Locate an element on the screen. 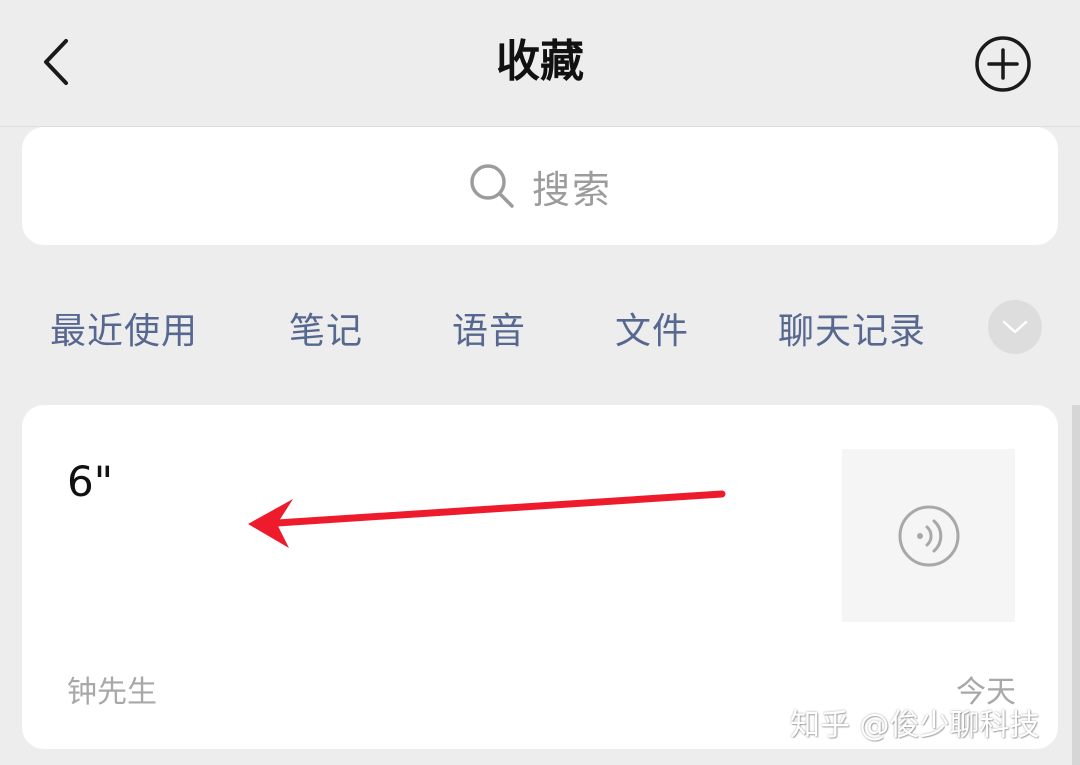  tab-files: 文件 is located at coordinates (652, 328).